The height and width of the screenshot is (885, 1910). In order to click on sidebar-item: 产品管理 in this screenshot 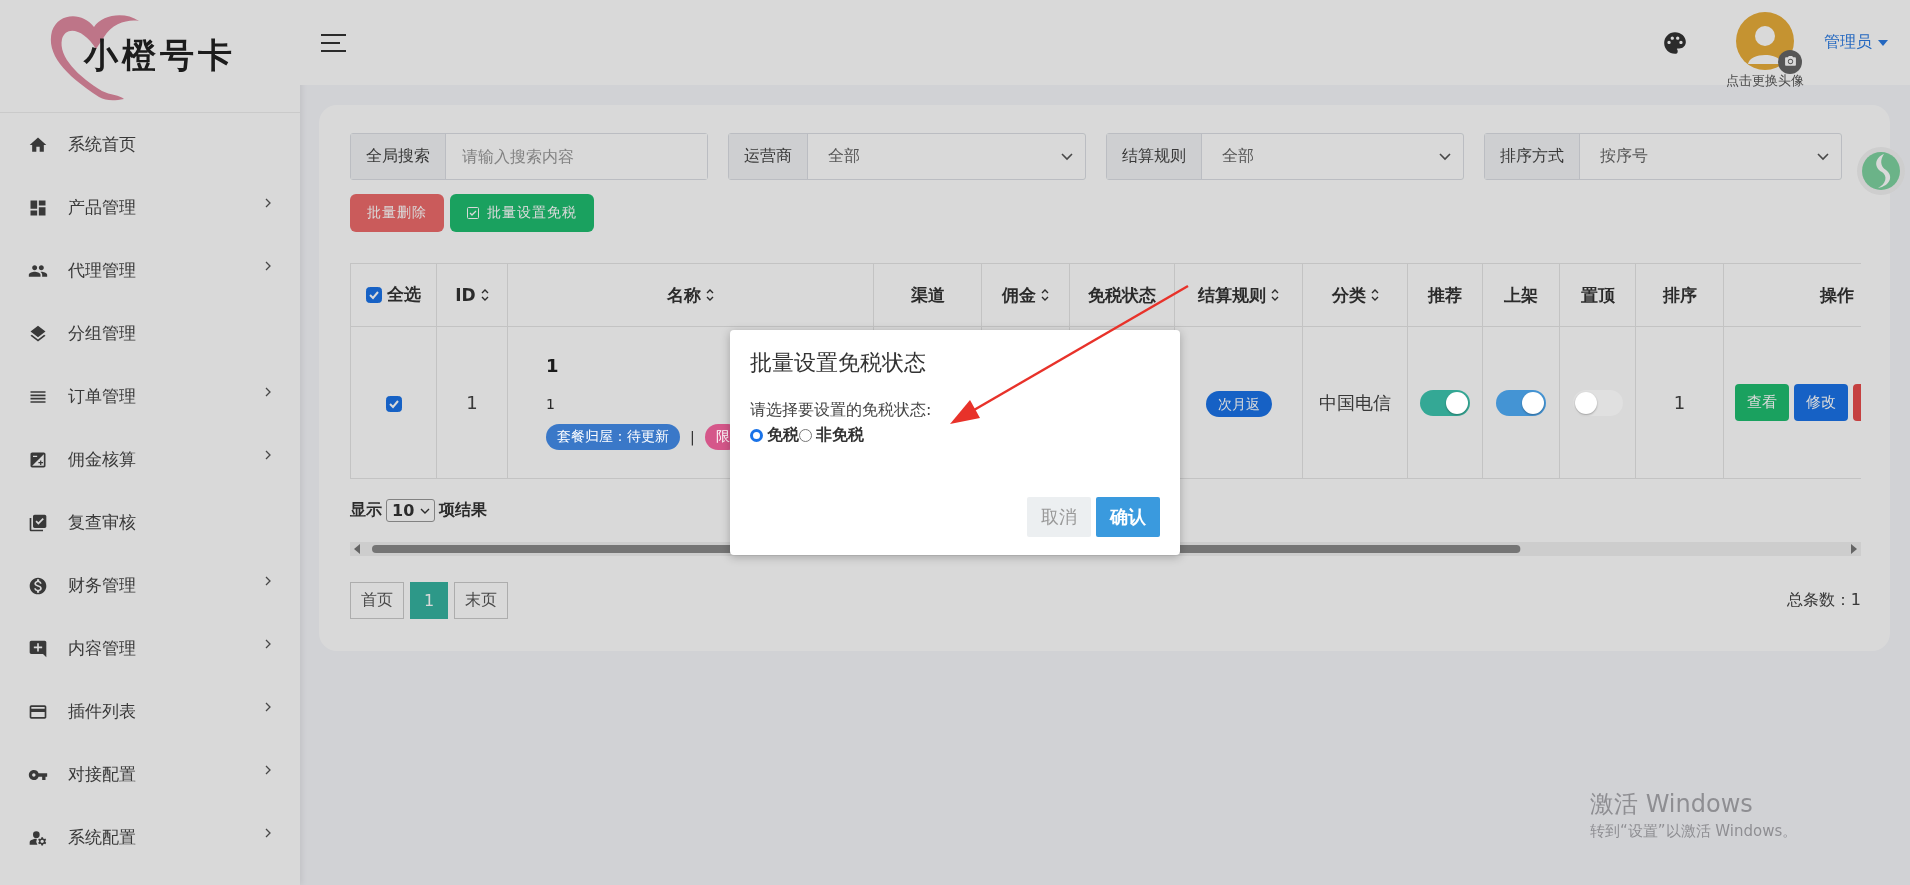, I will do `click(150, 207)`.